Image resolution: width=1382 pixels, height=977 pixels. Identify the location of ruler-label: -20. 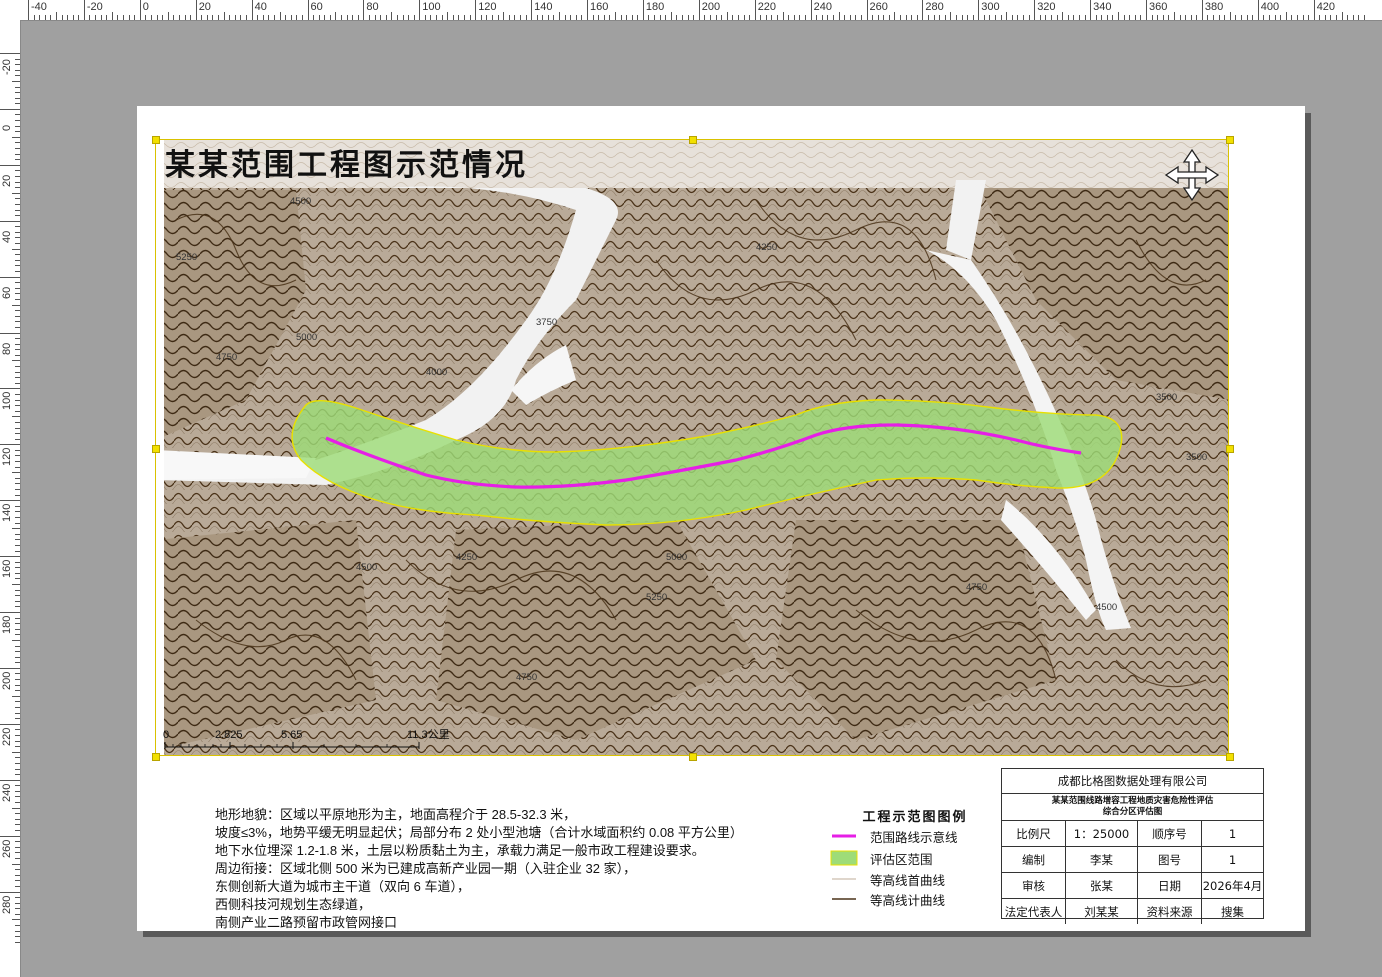
(94, 7).